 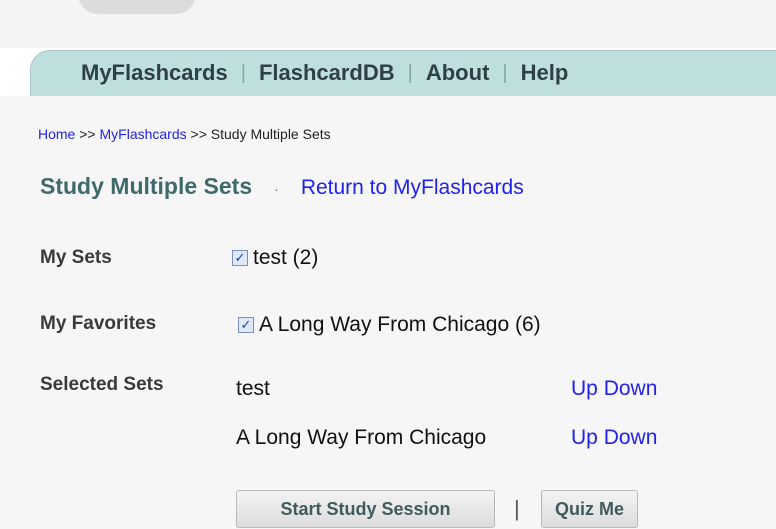 What do you see at coordinates (98, 323) in the screenshot?
I see `my-favorites-label: My Favorites` at bounding box center [98, 323].